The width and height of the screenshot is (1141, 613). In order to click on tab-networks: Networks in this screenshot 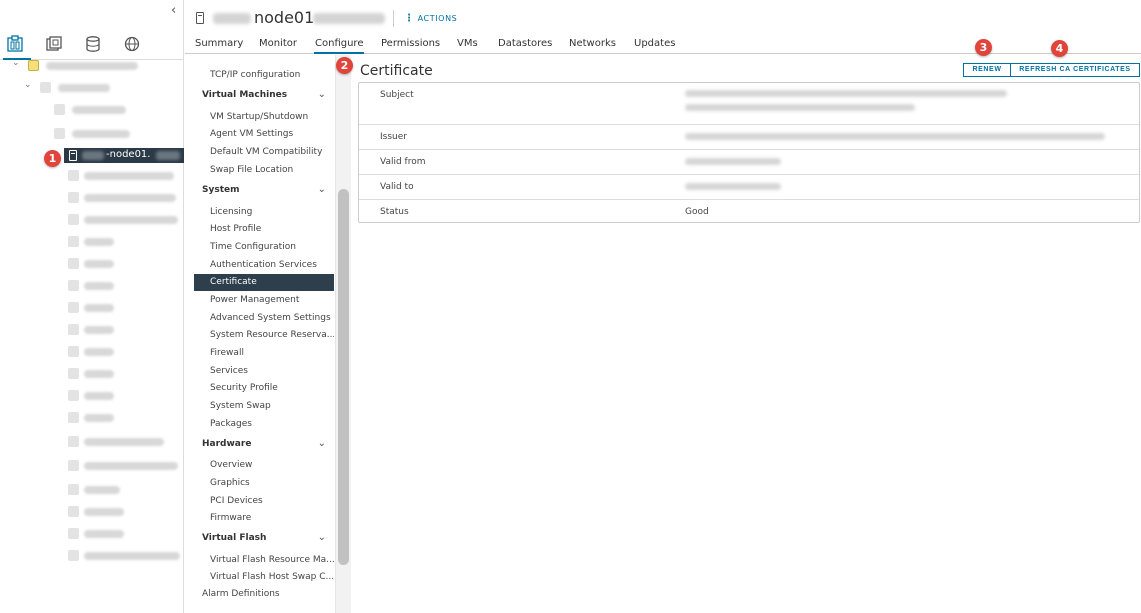, I will do `click(592, 43)`.